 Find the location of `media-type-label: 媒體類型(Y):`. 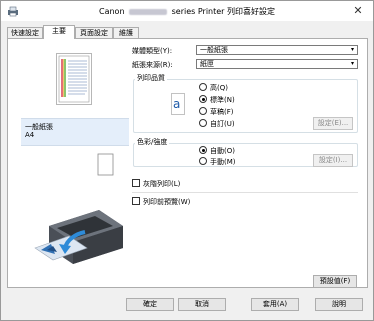

media-type-label: 媒體類型(Y): is located at coordinates (152, 51).